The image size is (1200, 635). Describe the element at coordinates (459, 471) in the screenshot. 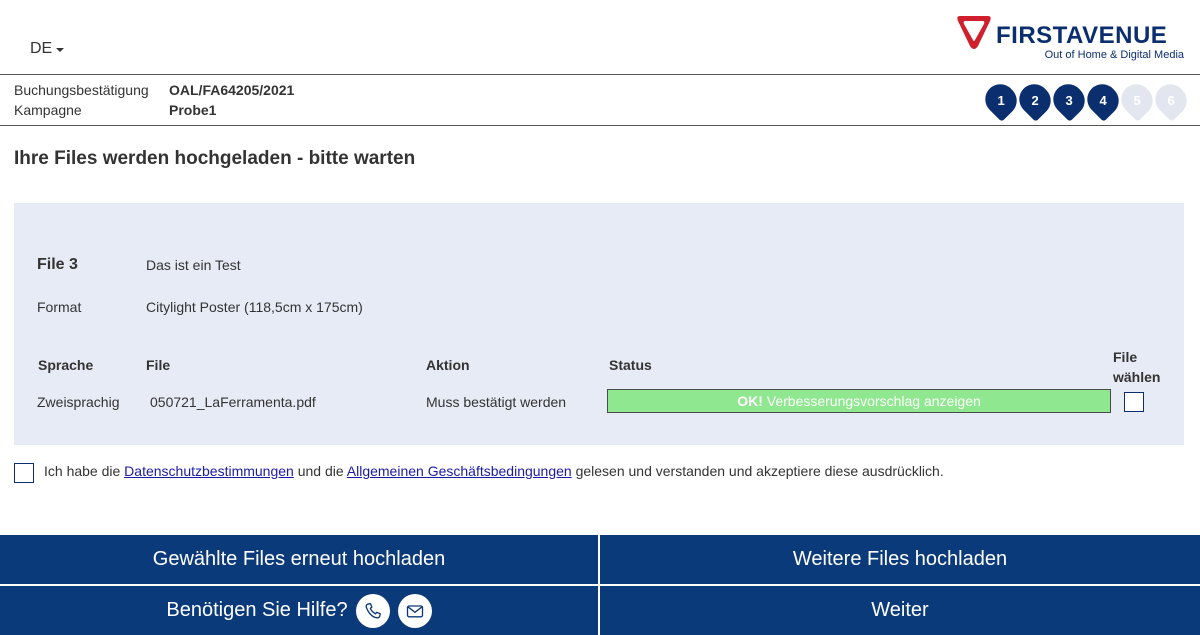

I see `terms-link: Allgemeinen Geschäftsbedingungen` at that location.